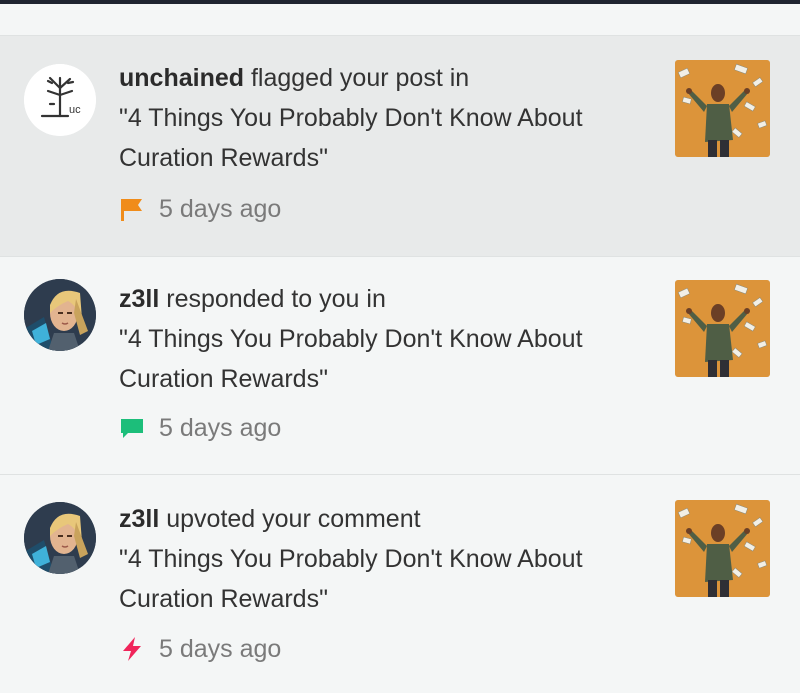 This screenshot has height=693, width=800. Describe the element at coordinates (400, 19) in the screenshot. I see `header-area` at that location.